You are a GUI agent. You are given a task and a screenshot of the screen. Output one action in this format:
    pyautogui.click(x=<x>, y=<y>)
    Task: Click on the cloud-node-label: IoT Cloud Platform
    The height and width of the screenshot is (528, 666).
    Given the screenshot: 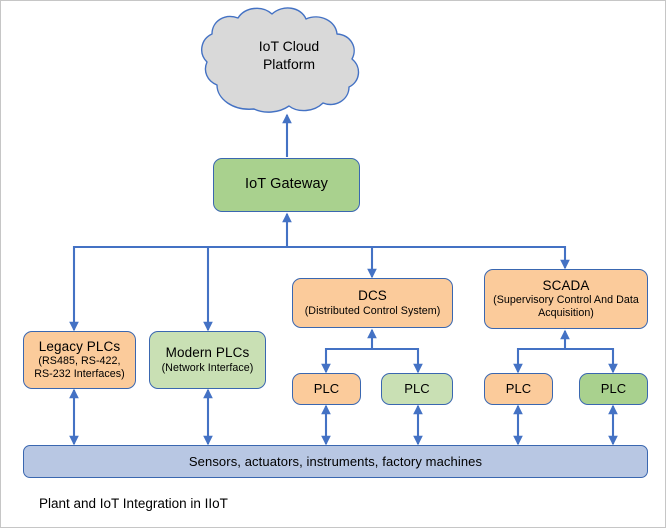 What is the action you would take?
    pyautogui.click(x=289, y=55)
    